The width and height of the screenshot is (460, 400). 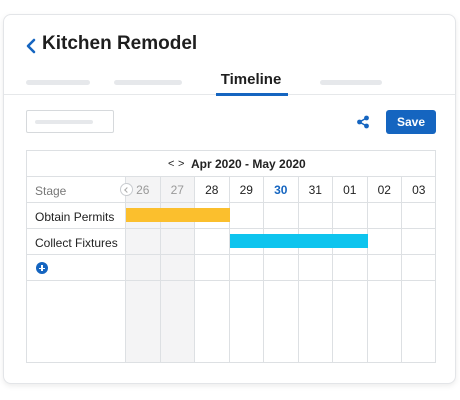 What do you see at coordinates (246, 269) in the screenshot?
I see `day-column: 29` at bounding box center [246, 269].